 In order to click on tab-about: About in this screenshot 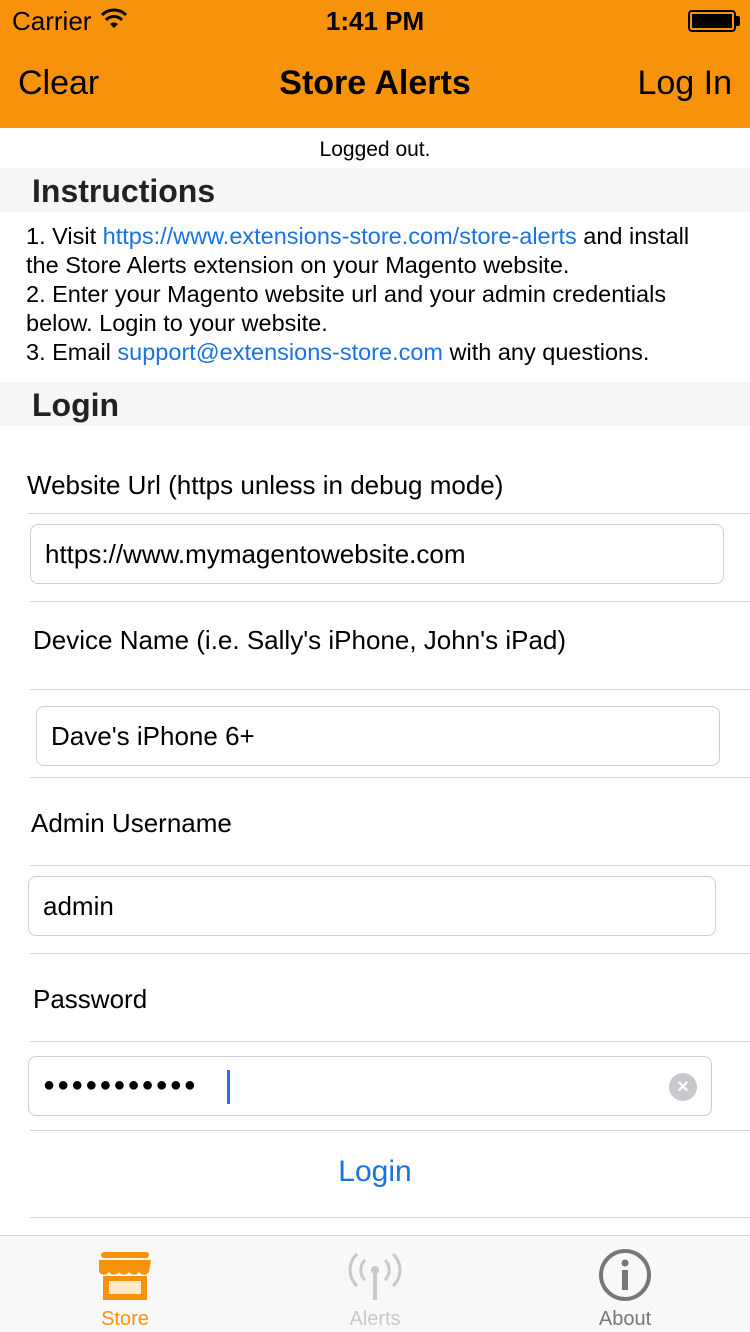, I will do `click(625, 1284)`.